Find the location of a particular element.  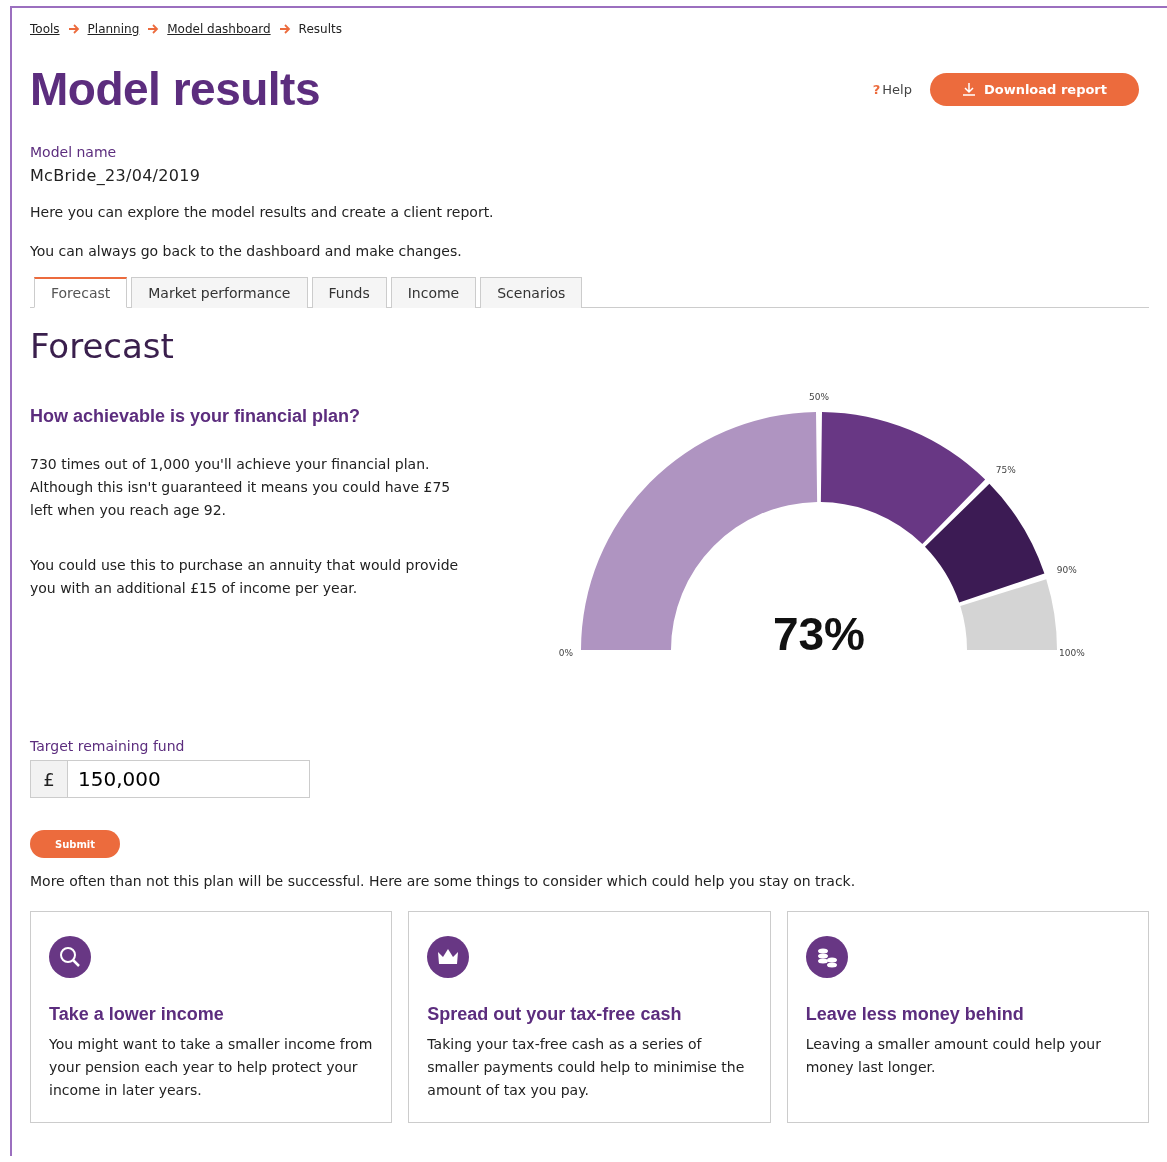

tab: Market performance is located at coordinates (219, 292).